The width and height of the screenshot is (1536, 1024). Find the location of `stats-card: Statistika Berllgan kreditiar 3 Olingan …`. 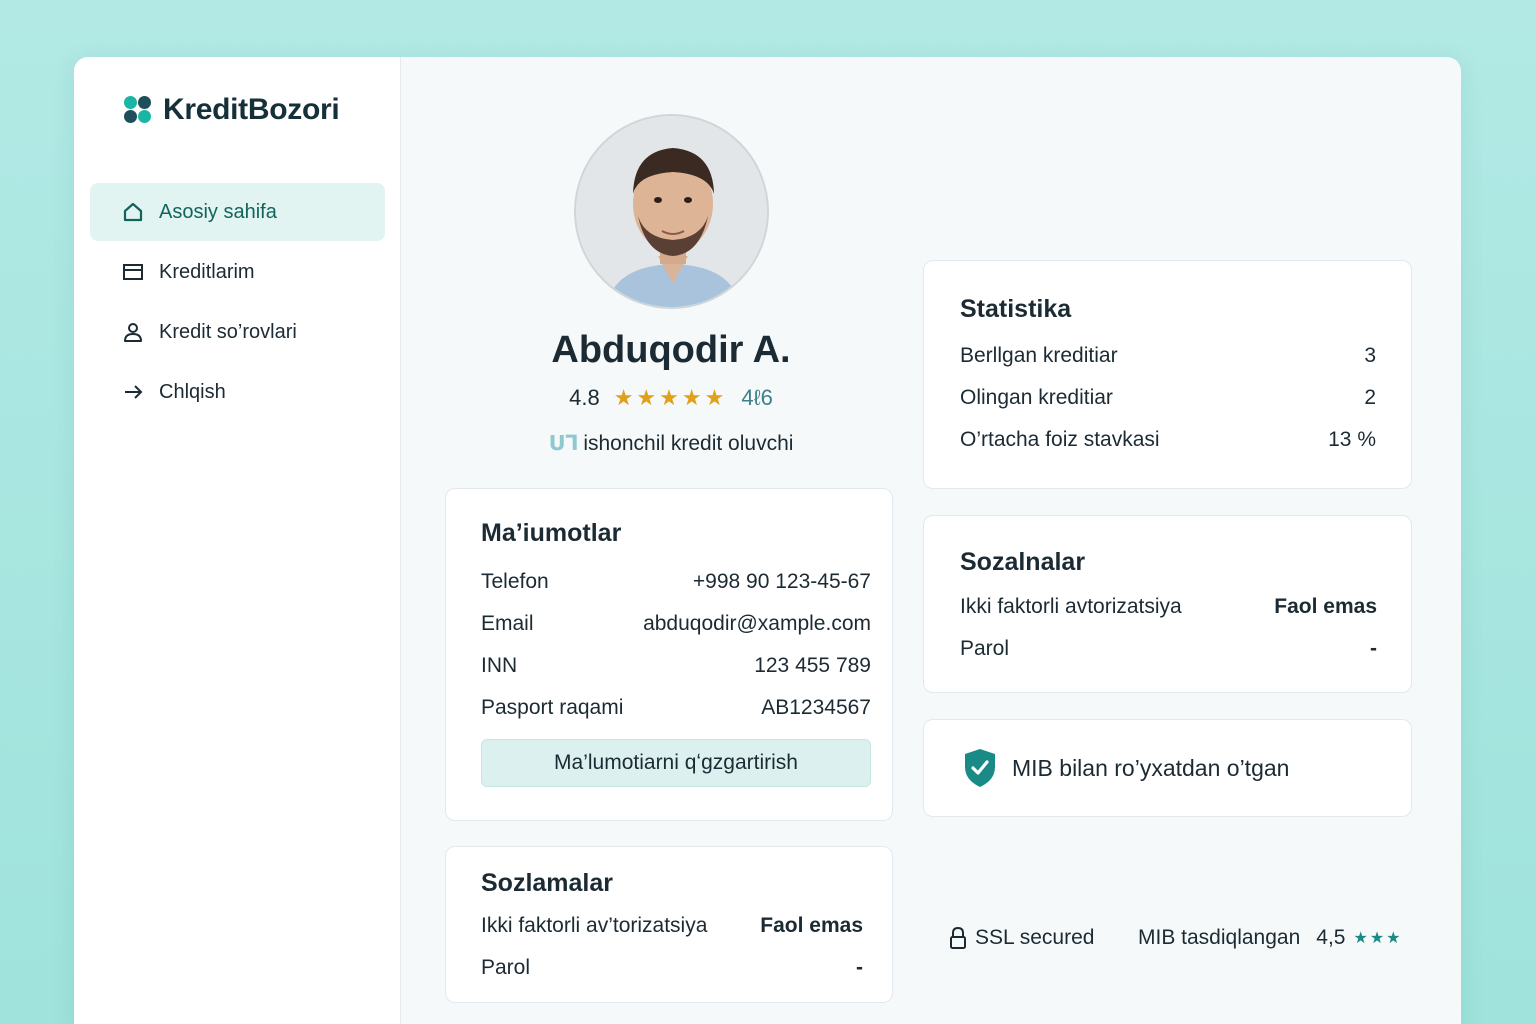

stats-card: Statistika Berllgan kreditiar 3 Olingan … is located at coordinates (1167, 374).